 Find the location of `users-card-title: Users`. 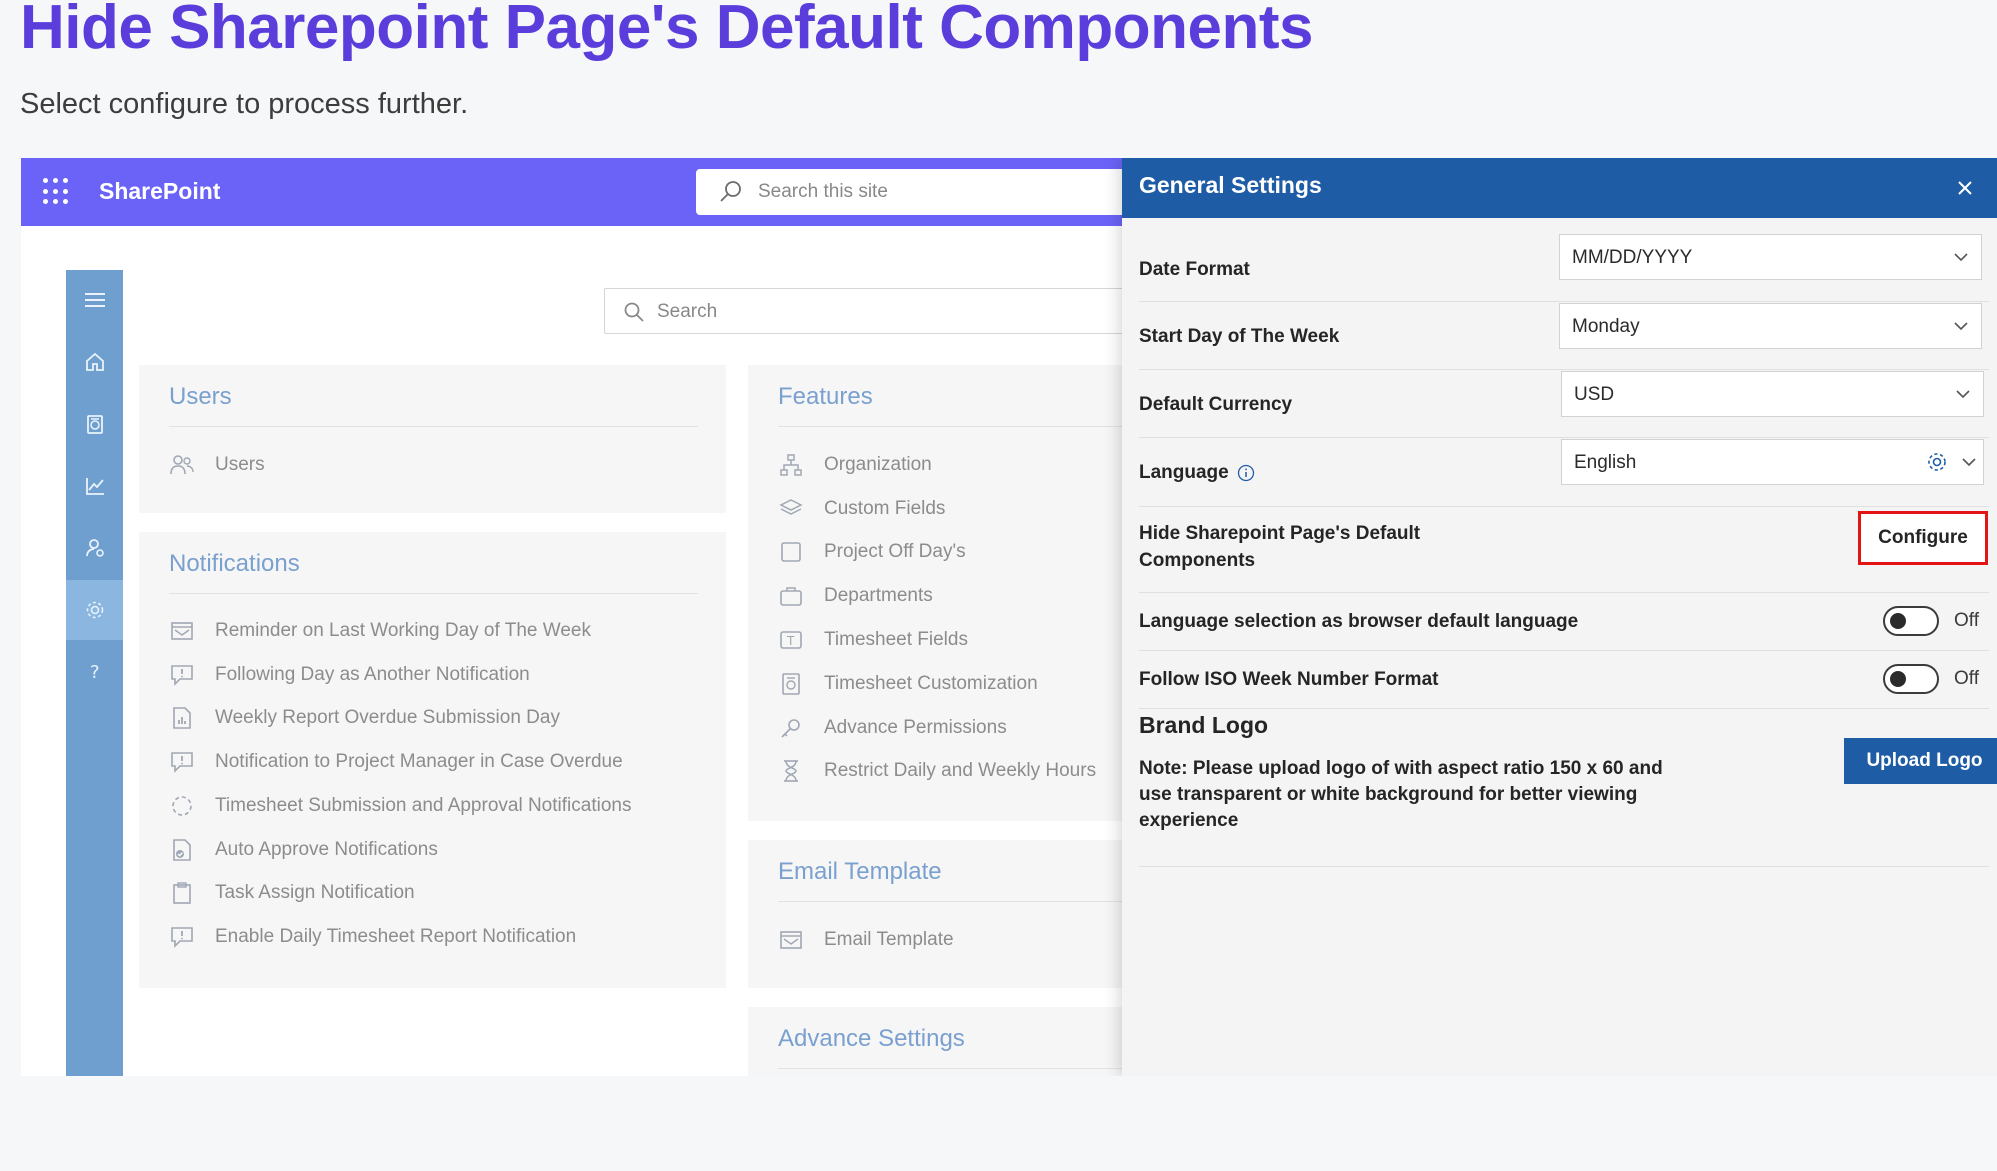

users-card-title: Users is located at coordinates (200, 396).